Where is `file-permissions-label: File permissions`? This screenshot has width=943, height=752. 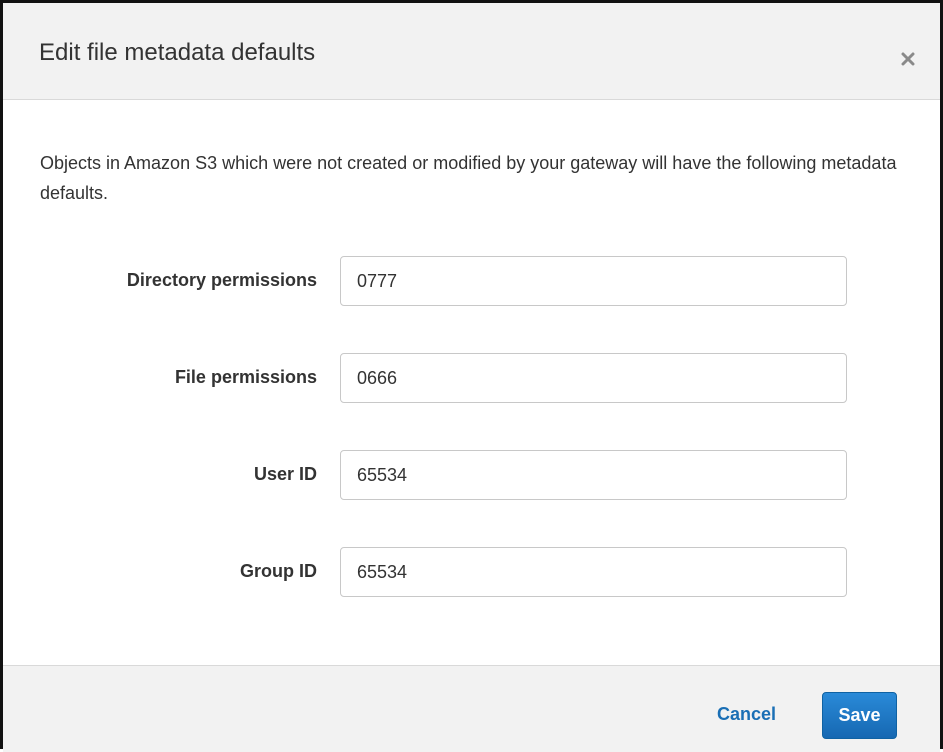 file-permissions-label: File permissions is located at coordinates (245, 377).